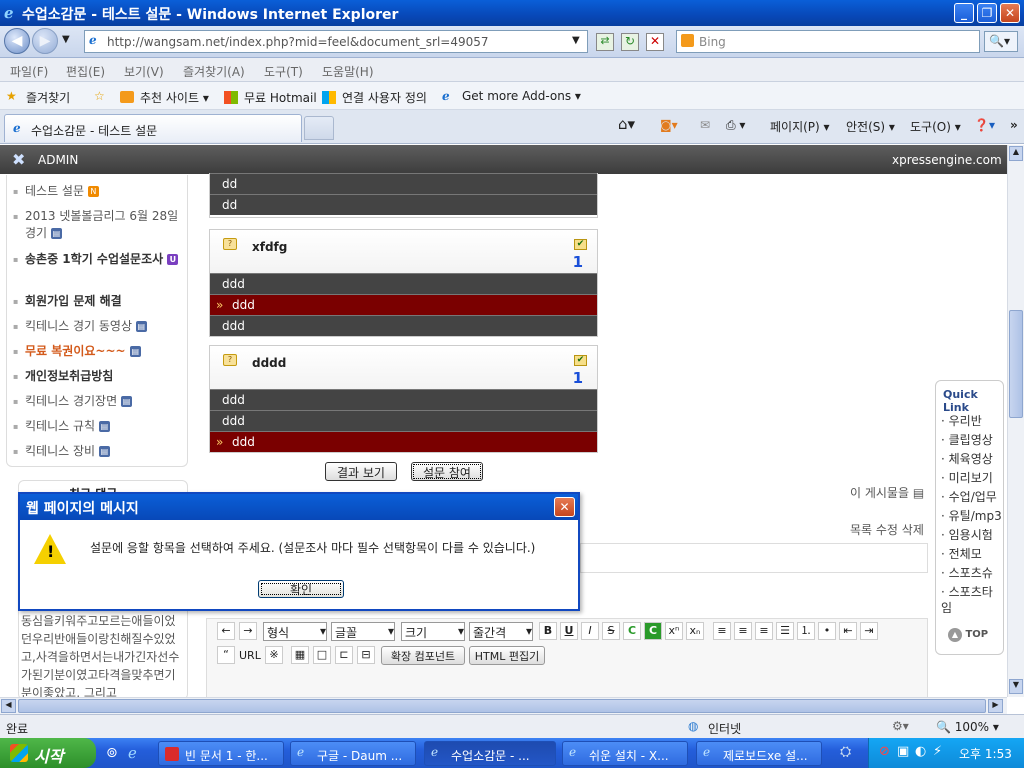 Image resolution: width=1024 pixels, height=768 pixels. Describe the element at coordinates (423, 655) in the screenshot. I see `ext-component-button: 확장 컴포넌트` at that location.